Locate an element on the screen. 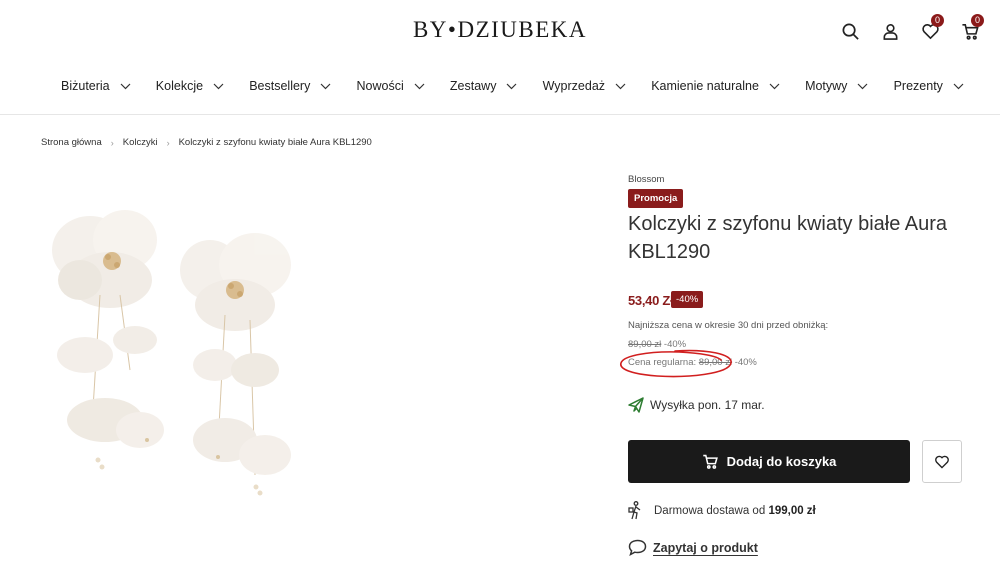 The image size is (1000, 571). nav-label: Zestawy is located at coordinates (473, 86).